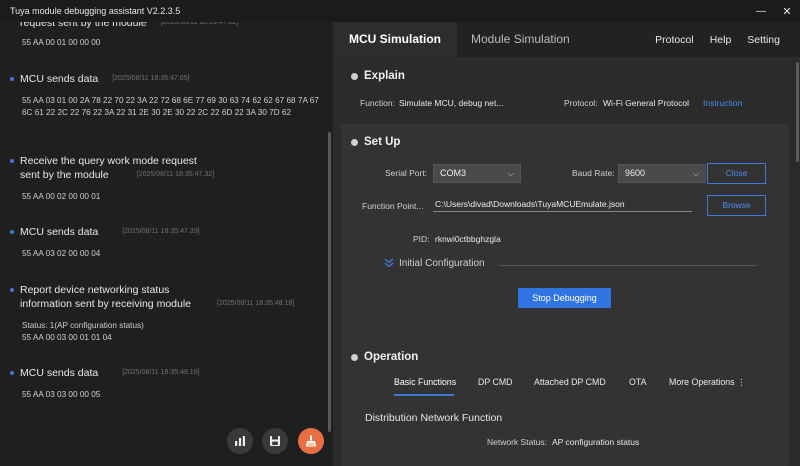 The width and height of the screenshot is (800, 466). I want to click on window-title: Tuya module debugging assistant V2.2.3.5, so click(95, 11).